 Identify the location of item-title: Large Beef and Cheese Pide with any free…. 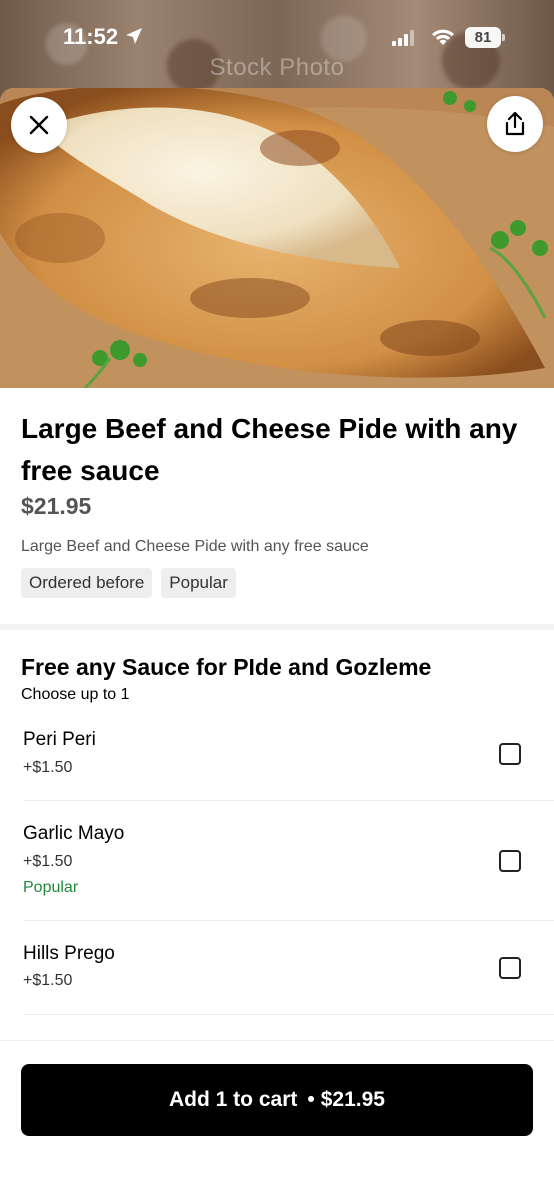
(269, 449).